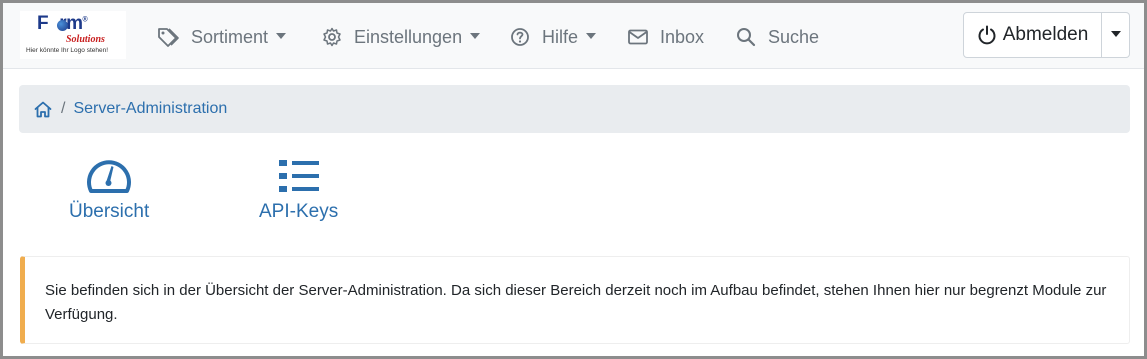 The image size is (1147, 359). I want to click on logout-button-group: Abmelden, so click(1046, 35).